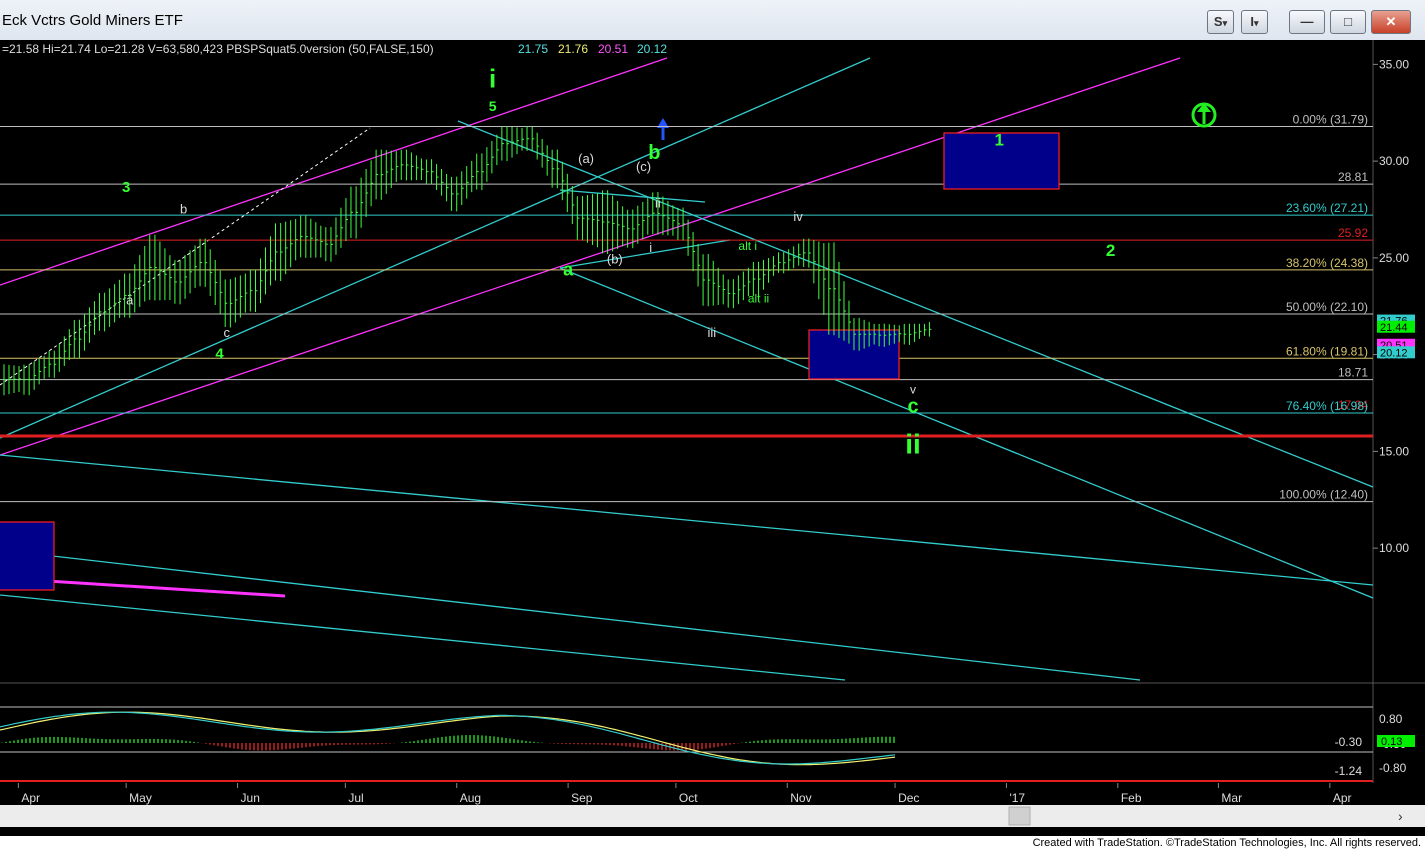 Image resolution: width=1425 pixels, height=851 pixels. What do you see at coordinates (1394, 161) in the screenshot?
I see `y-tick-label: 30.00` at bounding box center [1394, 161].